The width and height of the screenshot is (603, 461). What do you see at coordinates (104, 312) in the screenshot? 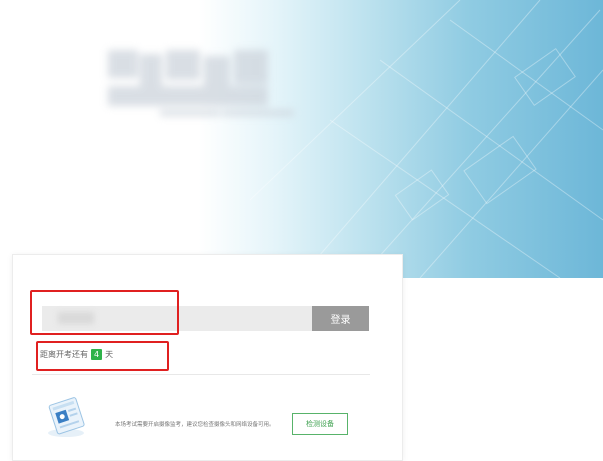
I see `highlight-input-box` at bounding box center [104, 312].